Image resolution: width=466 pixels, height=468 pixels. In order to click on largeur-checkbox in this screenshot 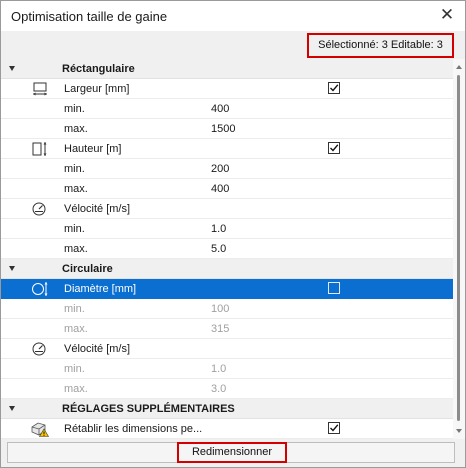, I will do `click(334, 88)`.